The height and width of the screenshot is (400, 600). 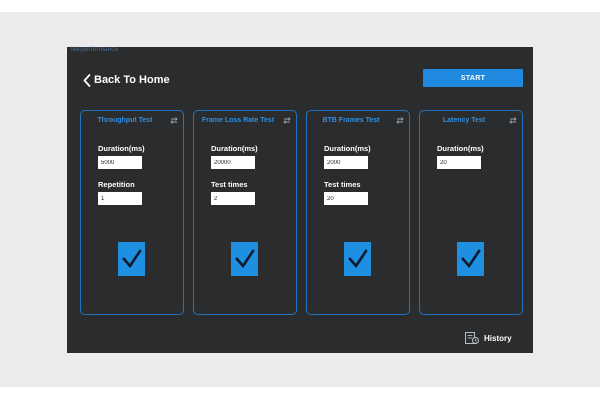 I want to click on card-title: Latency Test, so click(x=464, y=120).